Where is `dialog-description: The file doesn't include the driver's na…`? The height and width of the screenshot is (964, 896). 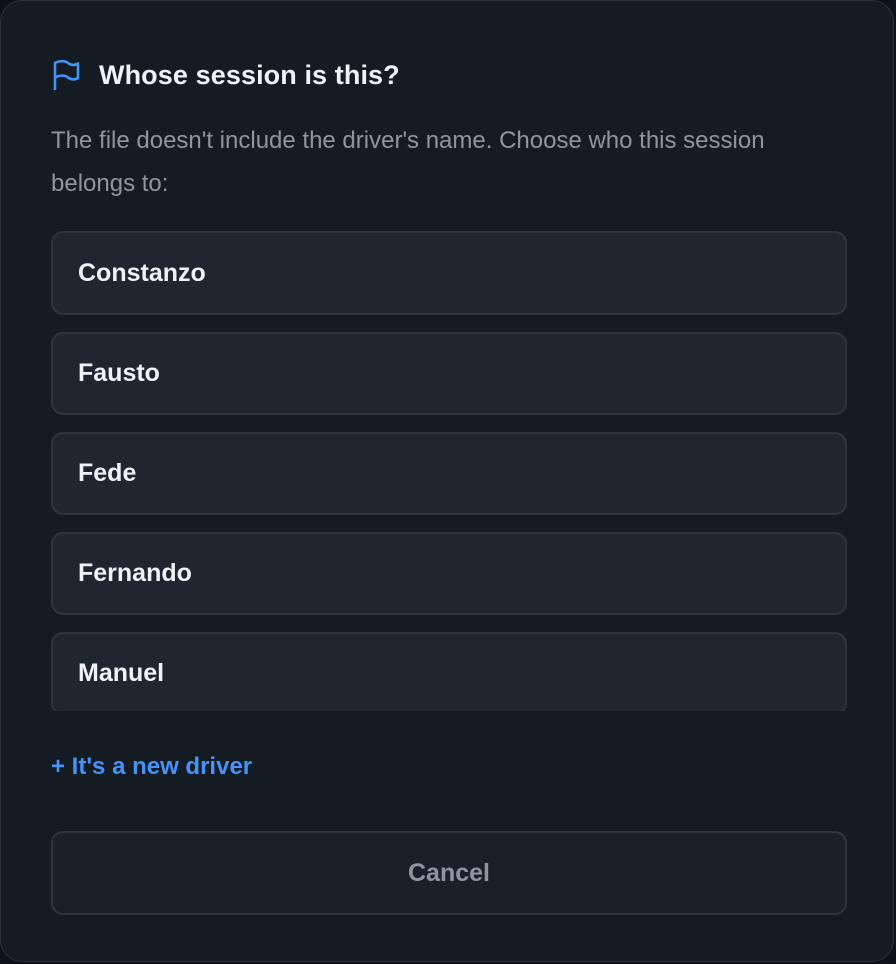 dialog-description: The file doesn't include the driver's na… is located at coordinates (408, 162).